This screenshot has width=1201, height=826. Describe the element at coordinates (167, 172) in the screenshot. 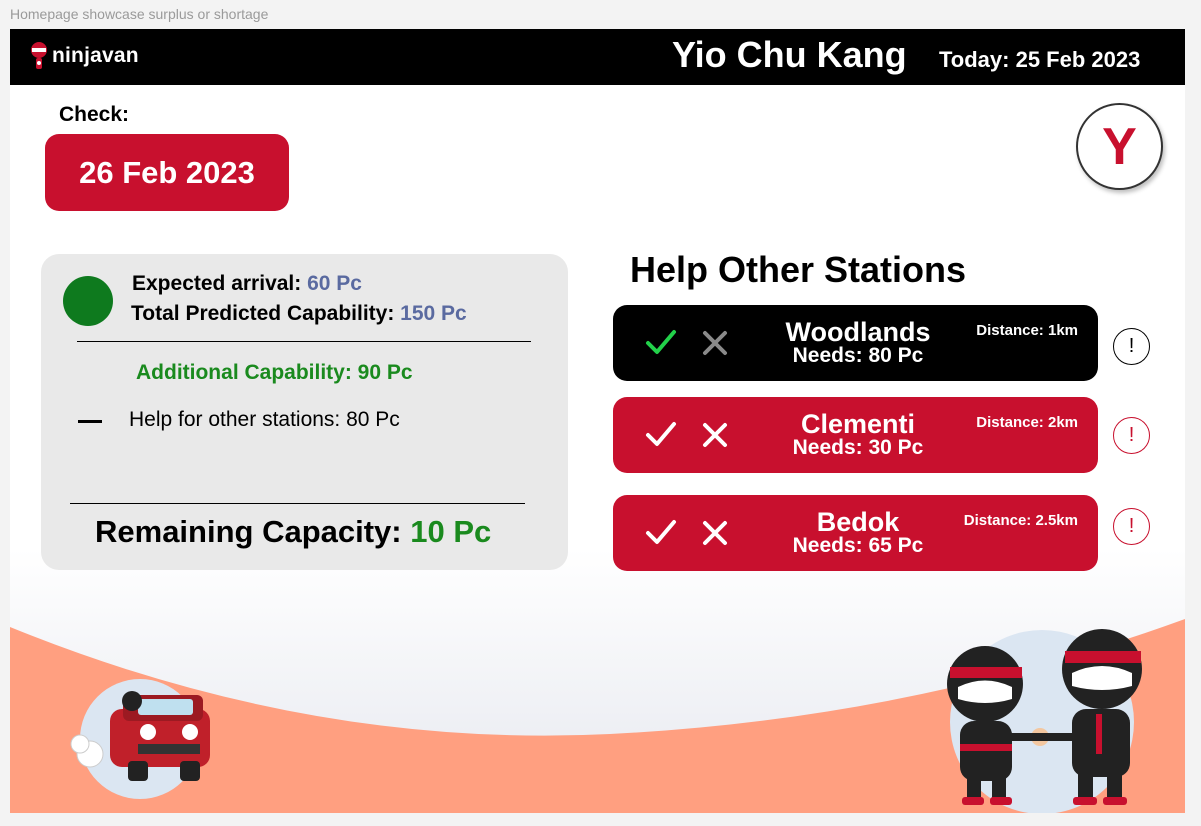

I see `check-date-button: 26 Feb 2023` at that location.